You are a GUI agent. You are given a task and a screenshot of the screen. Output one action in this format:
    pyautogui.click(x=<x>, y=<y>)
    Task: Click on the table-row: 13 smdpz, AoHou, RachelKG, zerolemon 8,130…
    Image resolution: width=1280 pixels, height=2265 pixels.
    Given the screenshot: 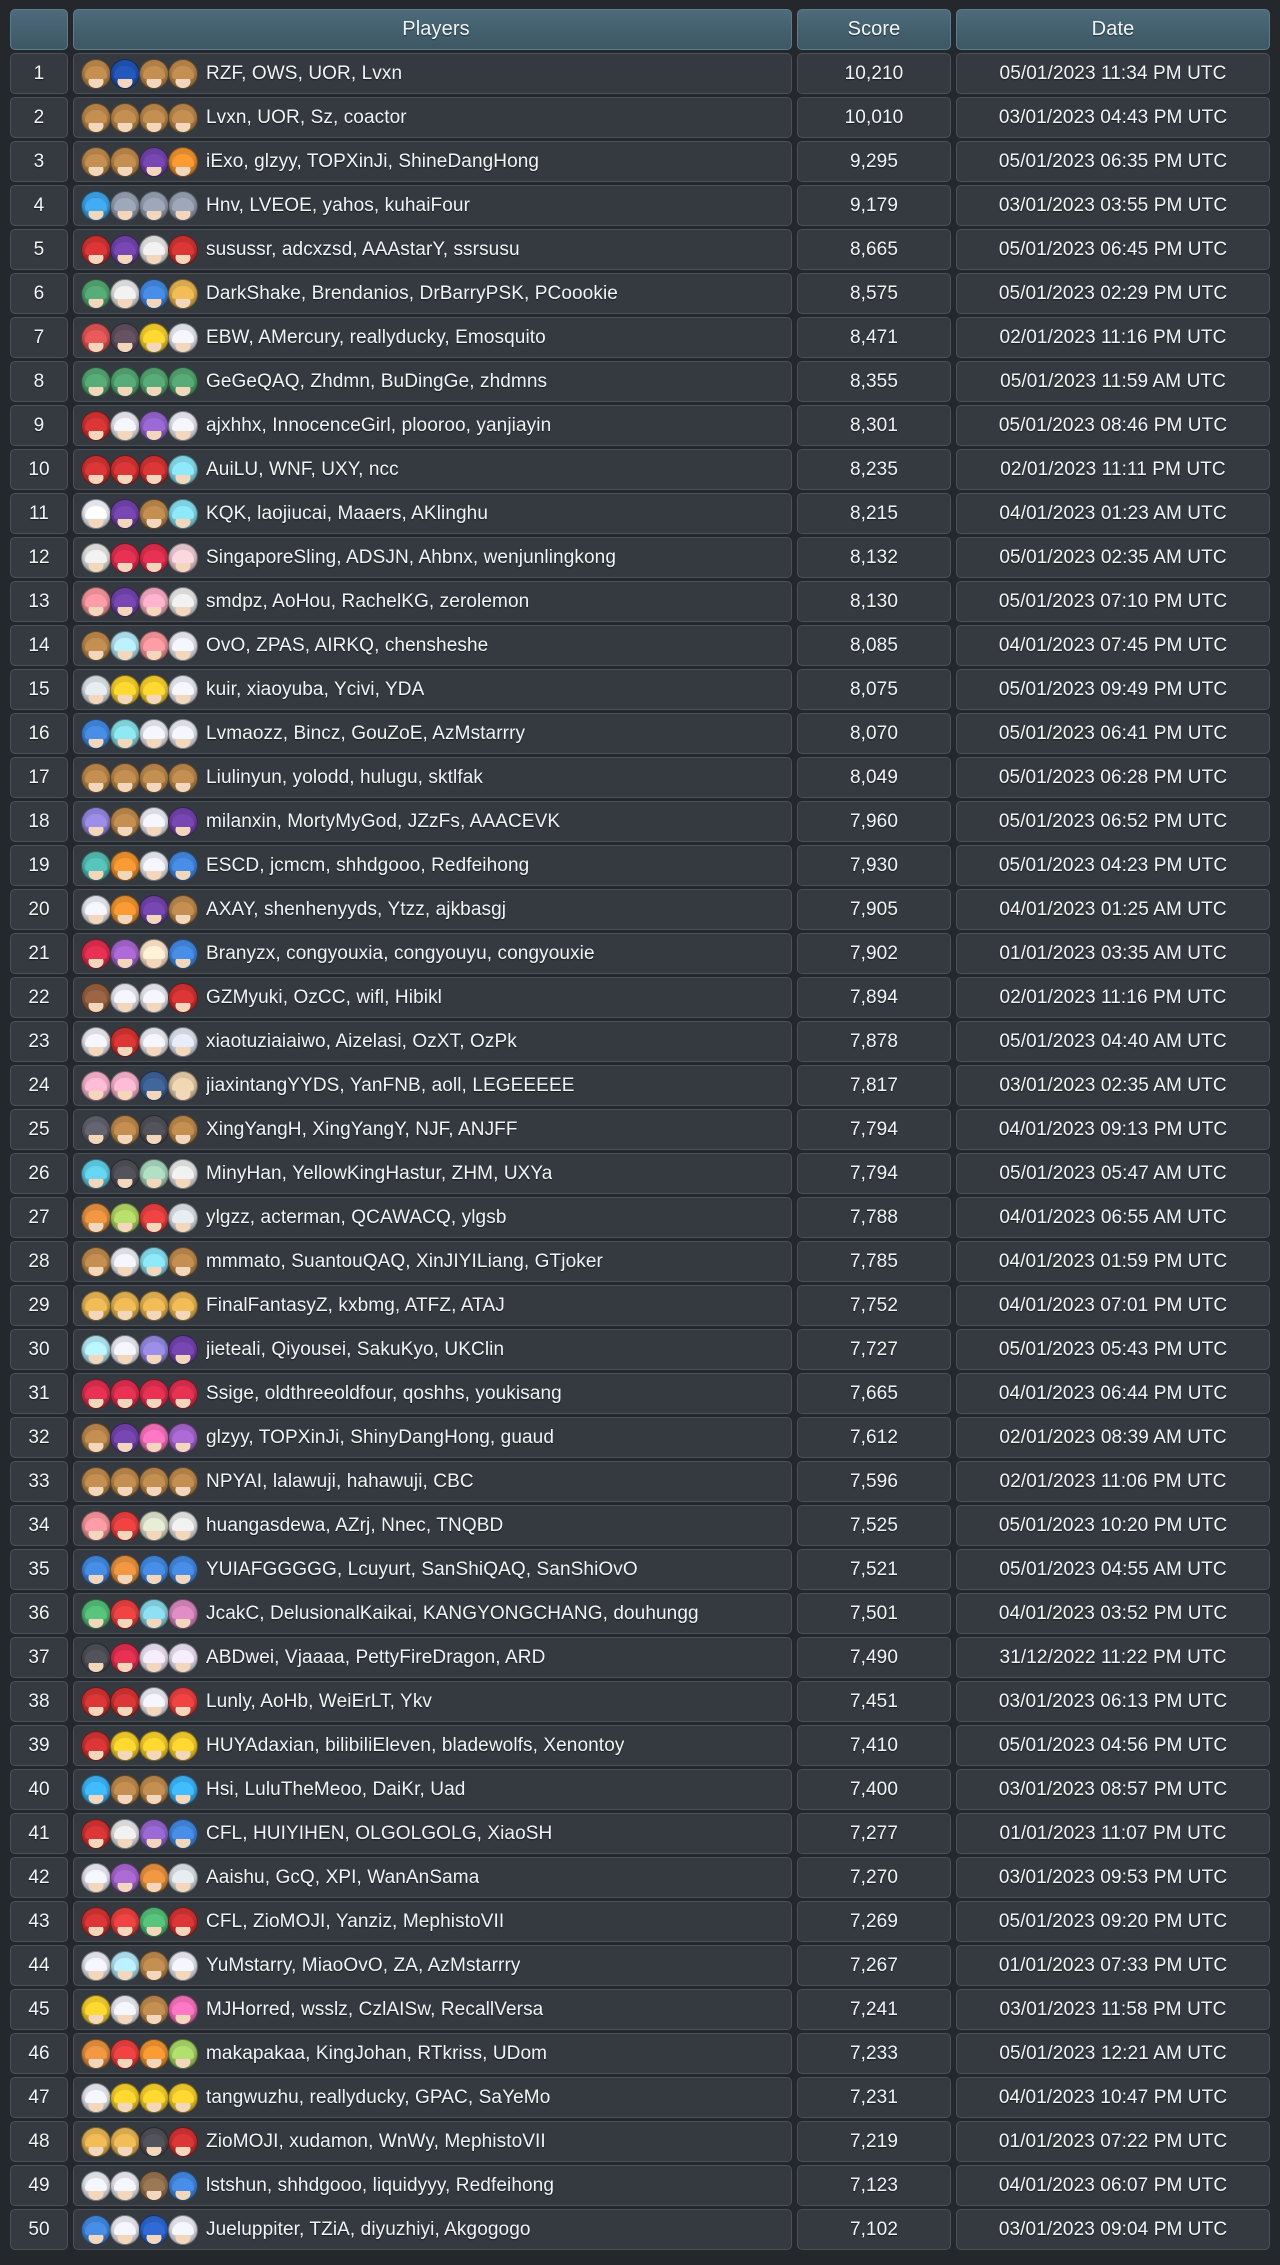 What is the action you would take?
    pyautogui.click(x=640, y=601)
    